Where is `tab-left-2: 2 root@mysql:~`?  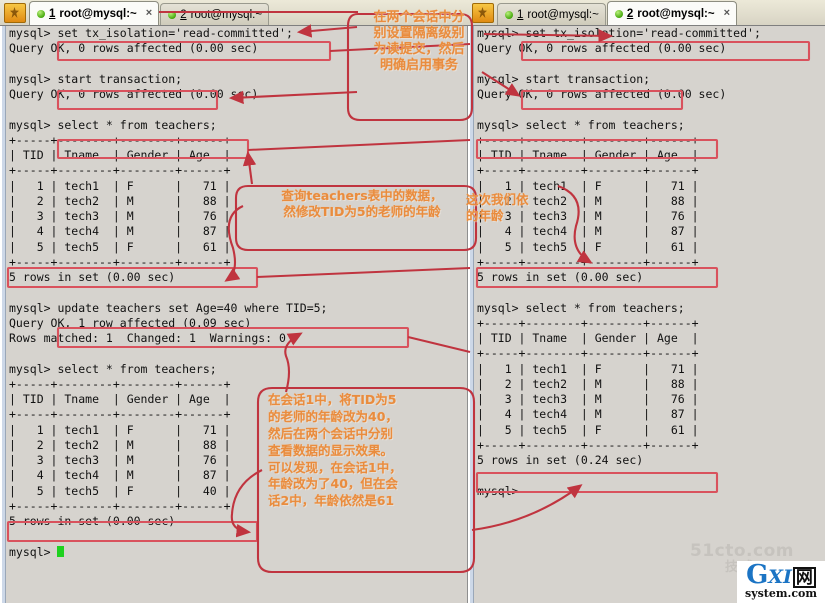 tab-left-2: 2 root@mysql:~ is located at coordinates (215, 14).